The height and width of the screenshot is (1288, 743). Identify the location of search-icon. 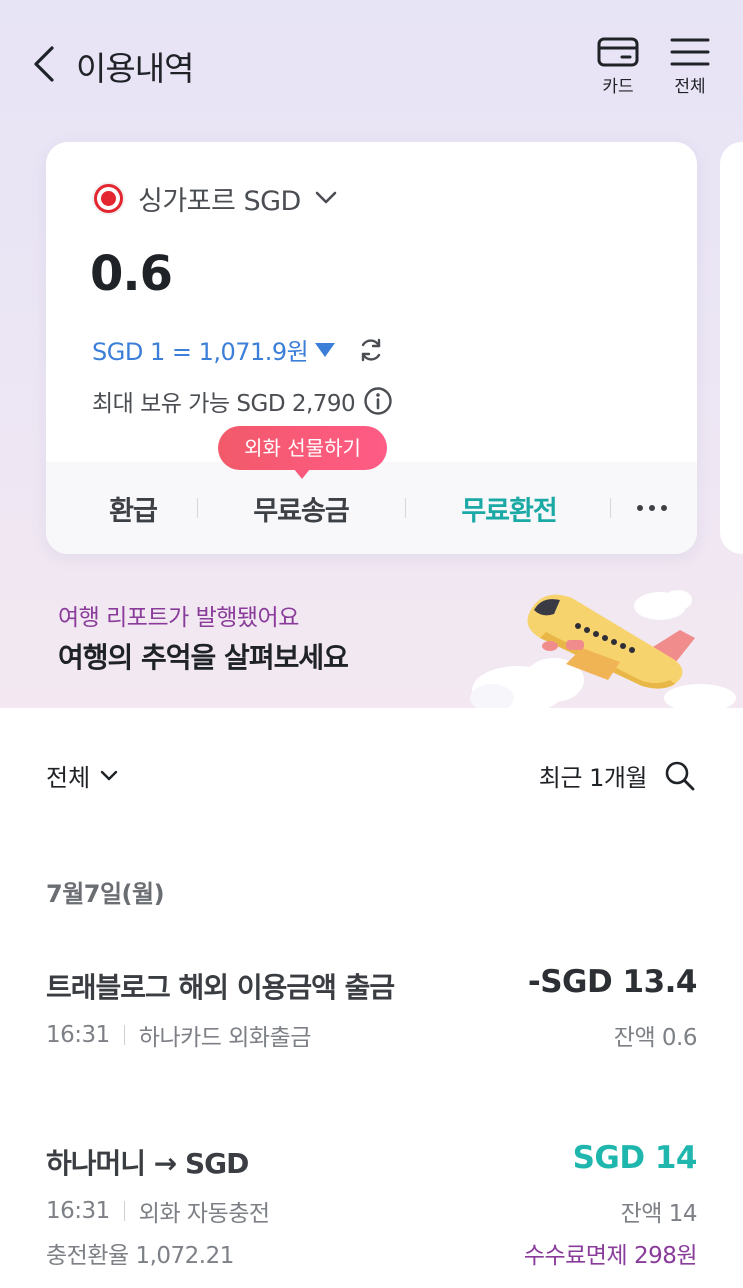
(680, 776).